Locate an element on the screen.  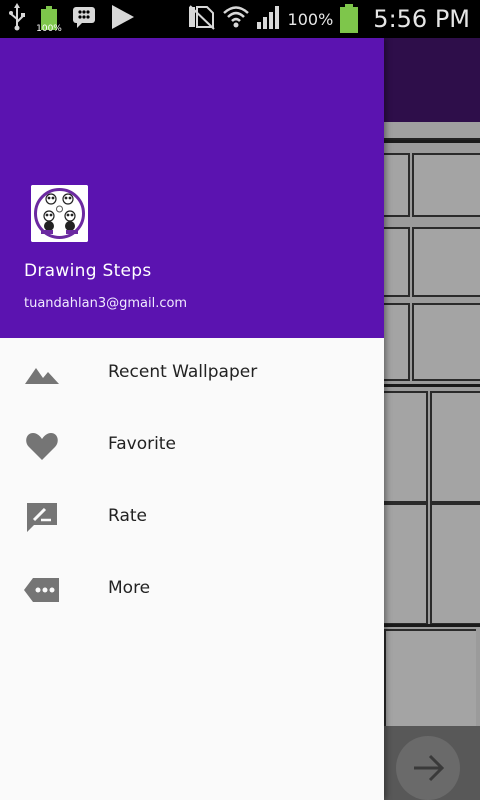
landscape-icon is located at coordinates (42, 374).